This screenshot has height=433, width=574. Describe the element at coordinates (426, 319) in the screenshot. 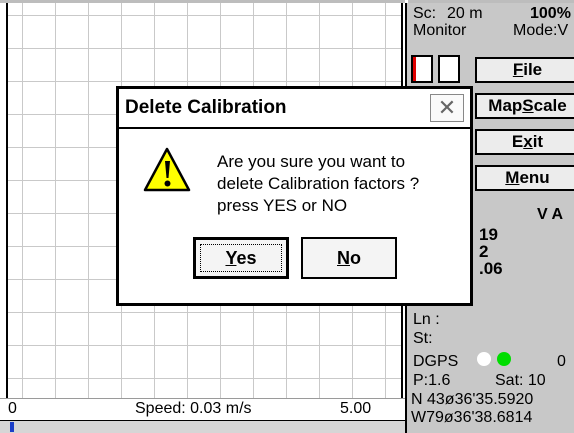

I see `ln-label: Ln :` at that location.